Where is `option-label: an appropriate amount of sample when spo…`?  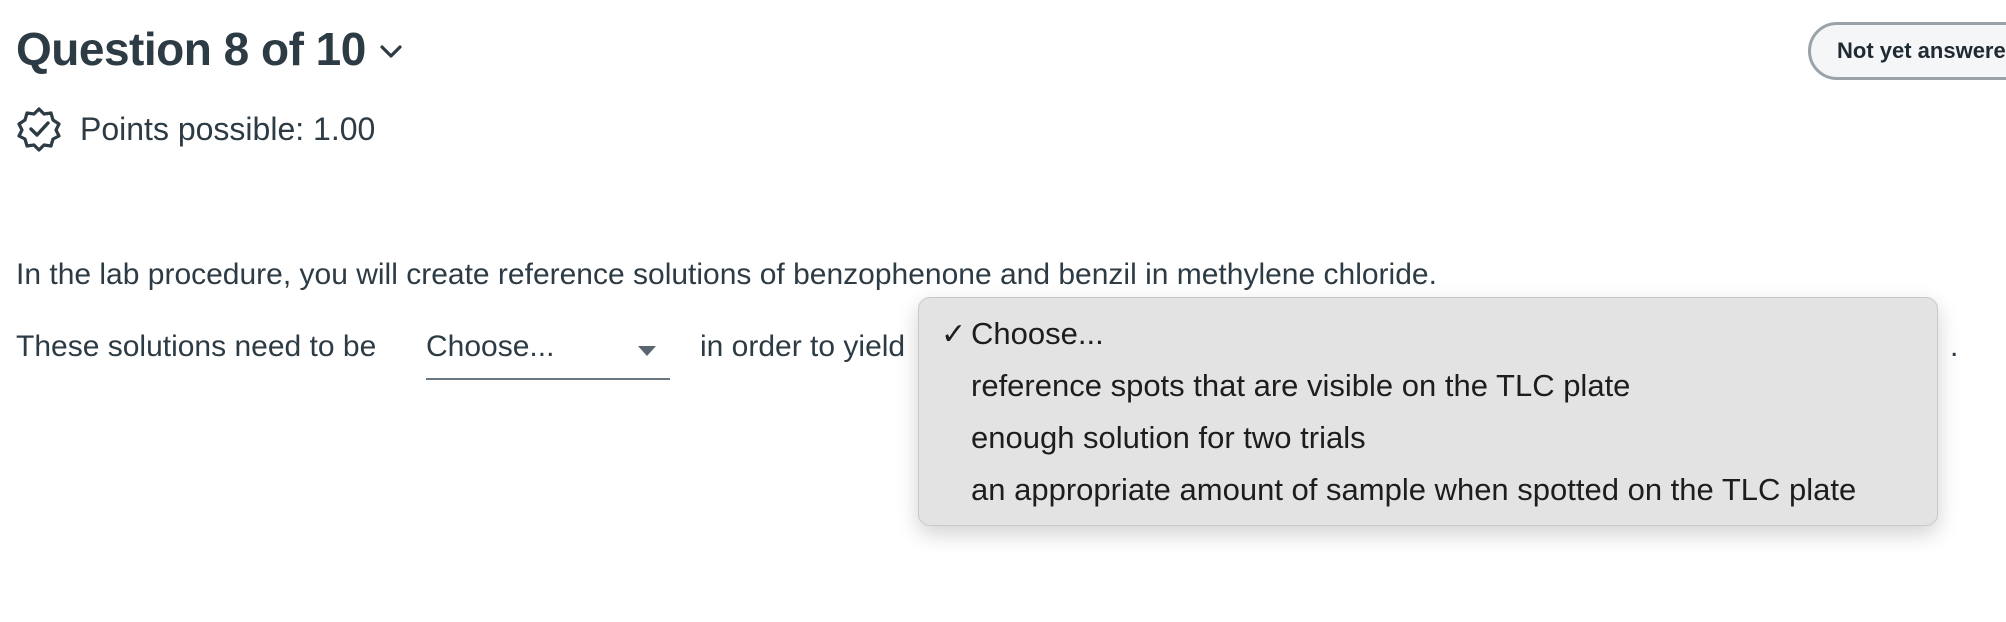 option-label: an appropriate amount of sample when spo… is located at coordinates (1414, 489).